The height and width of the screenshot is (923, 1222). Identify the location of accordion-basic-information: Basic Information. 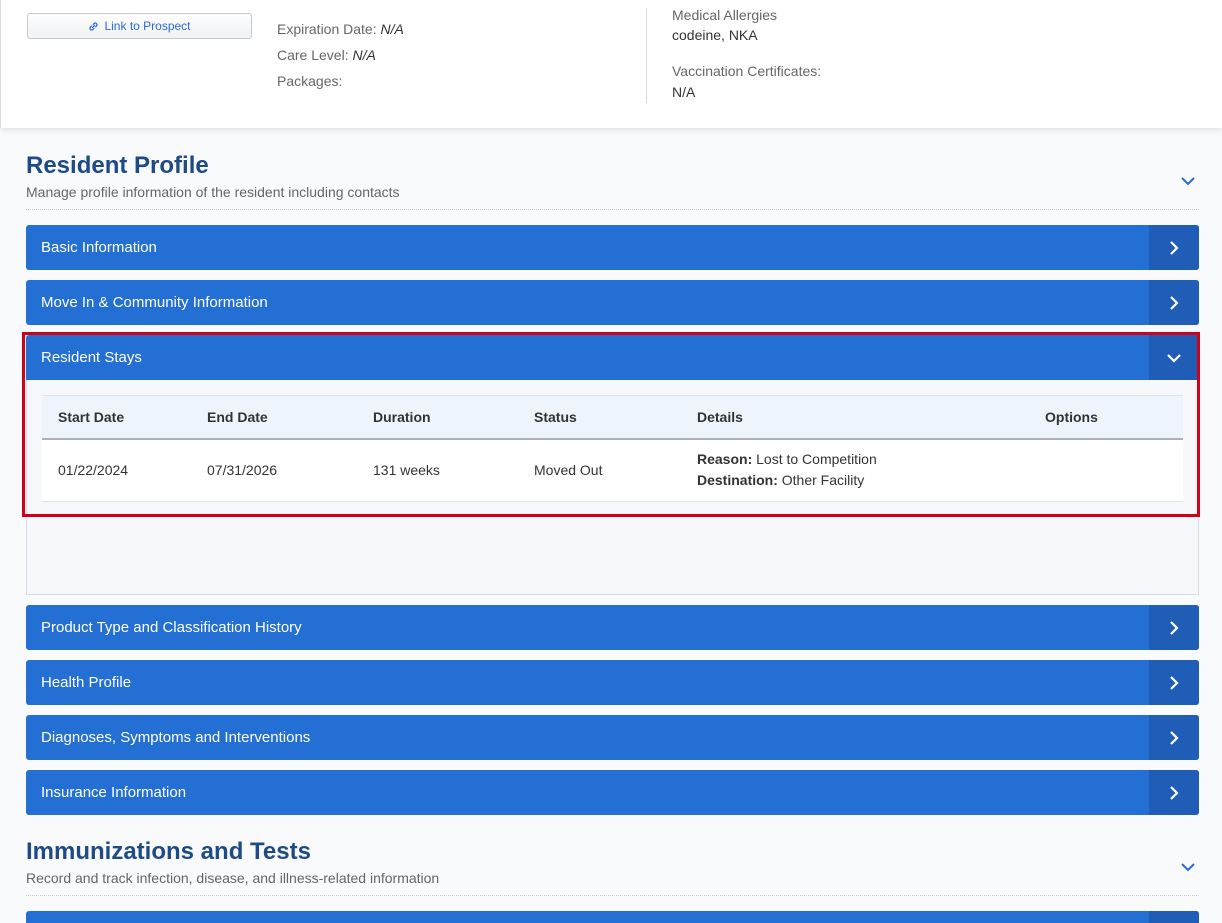
(612, 247).